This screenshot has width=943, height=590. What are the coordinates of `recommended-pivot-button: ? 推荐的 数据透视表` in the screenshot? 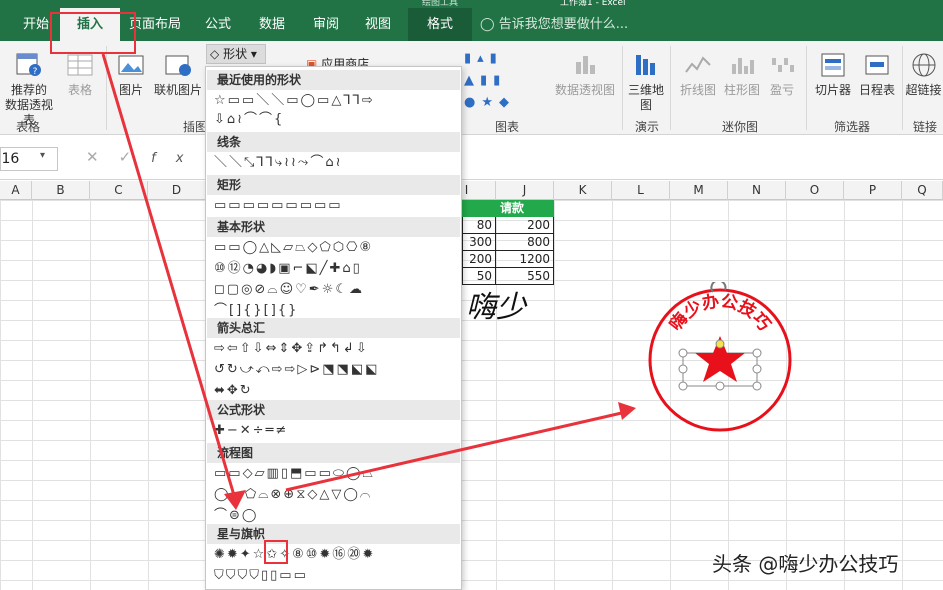 It's located at (29, 89).